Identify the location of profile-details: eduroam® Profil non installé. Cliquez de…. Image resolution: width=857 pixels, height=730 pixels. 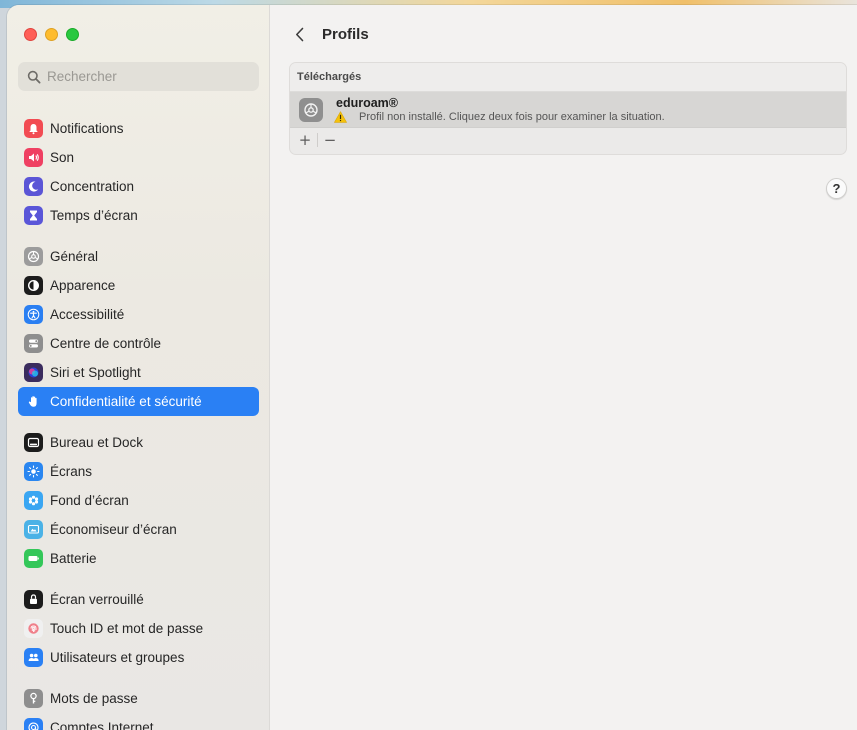
(499, 109).